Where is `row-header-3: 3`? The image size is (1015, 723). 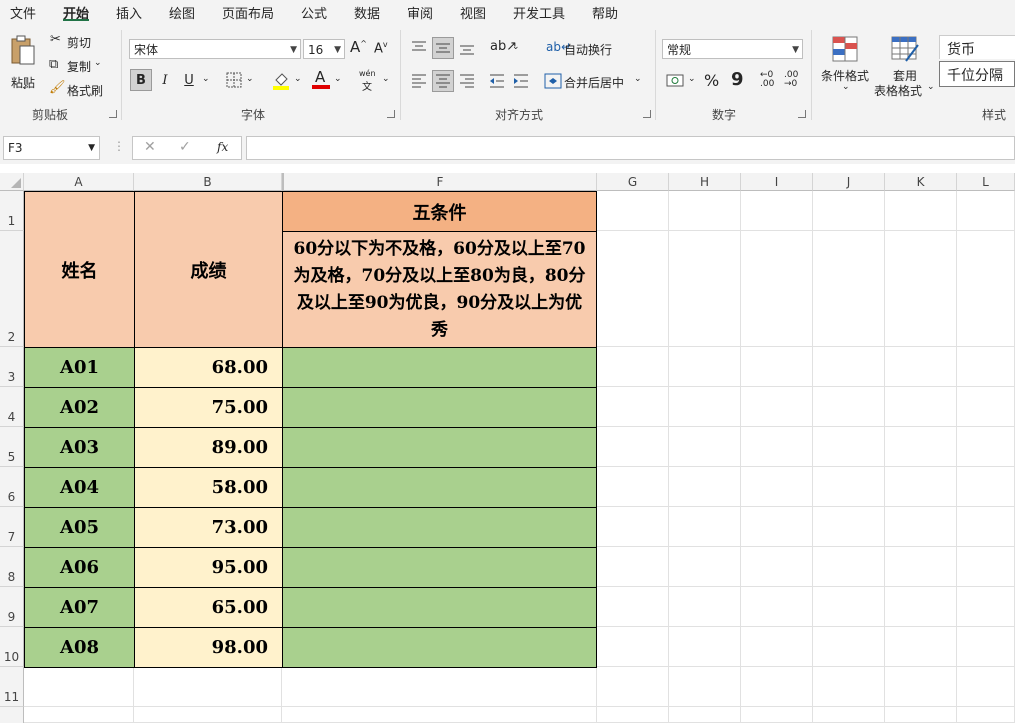
row-header-3: 3 is located at coordinates (12, 367).